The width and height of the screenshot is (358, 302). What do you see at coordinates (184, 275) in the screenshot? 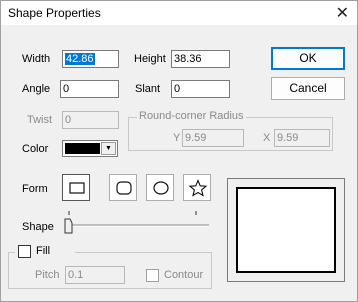
I see `contour-label: Contour` at bounding box center [184, 275].